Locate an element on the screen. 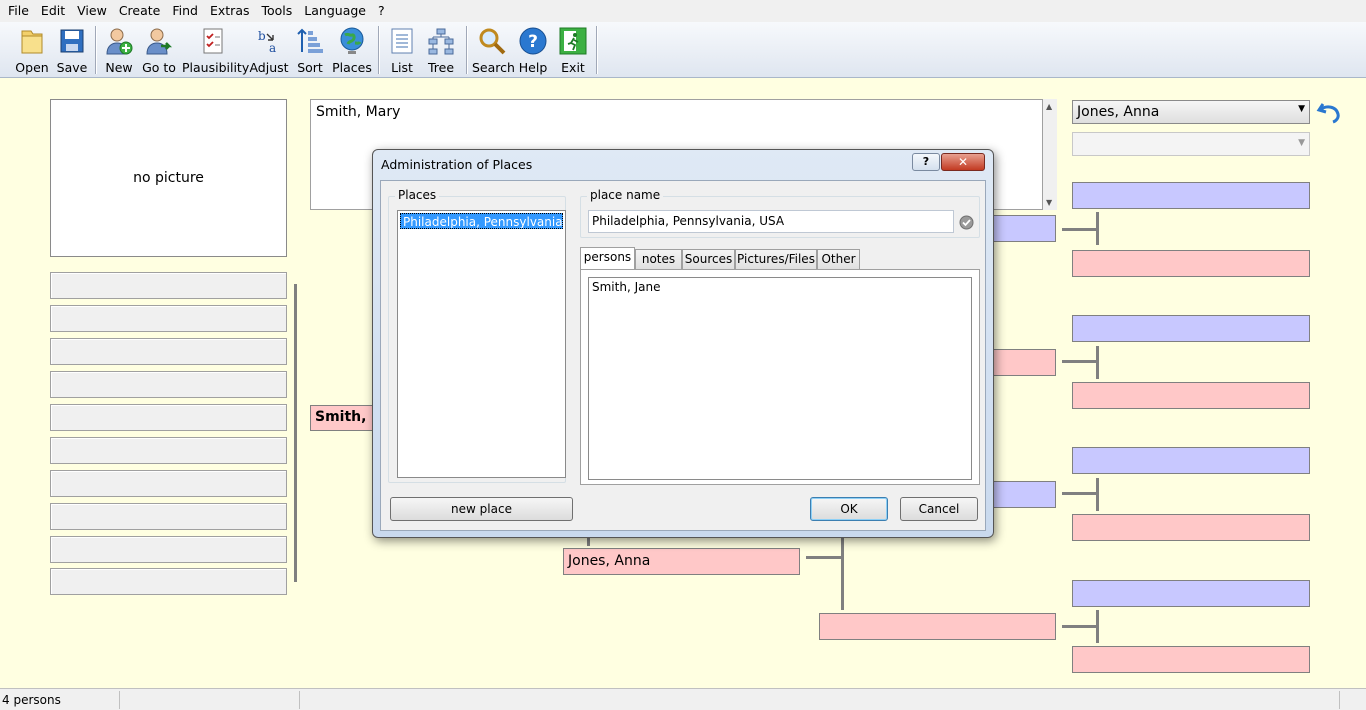 The image size is (1366, 710). scroll-down-icon: ▼ is located at coordinates (1049, 202).